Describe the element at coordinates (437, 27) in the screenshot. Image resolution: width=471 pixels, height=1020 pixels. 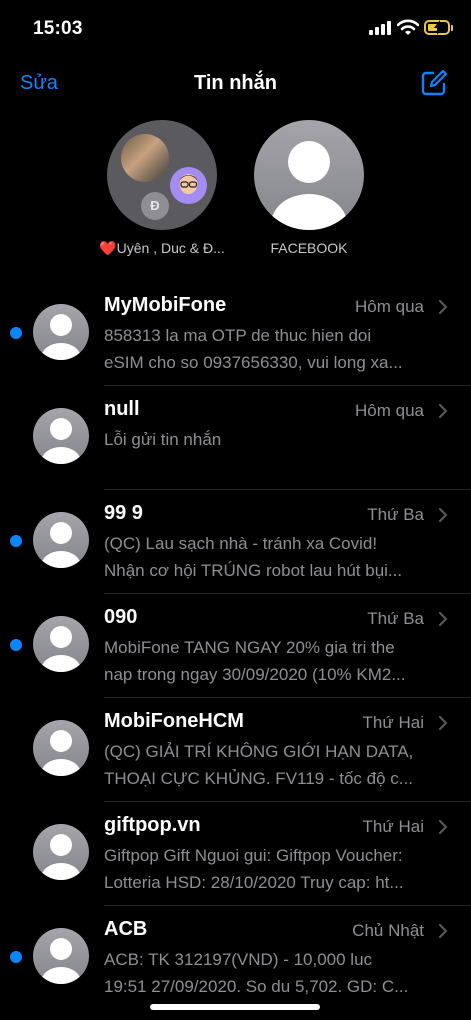
I see `battery-icon` at that location.